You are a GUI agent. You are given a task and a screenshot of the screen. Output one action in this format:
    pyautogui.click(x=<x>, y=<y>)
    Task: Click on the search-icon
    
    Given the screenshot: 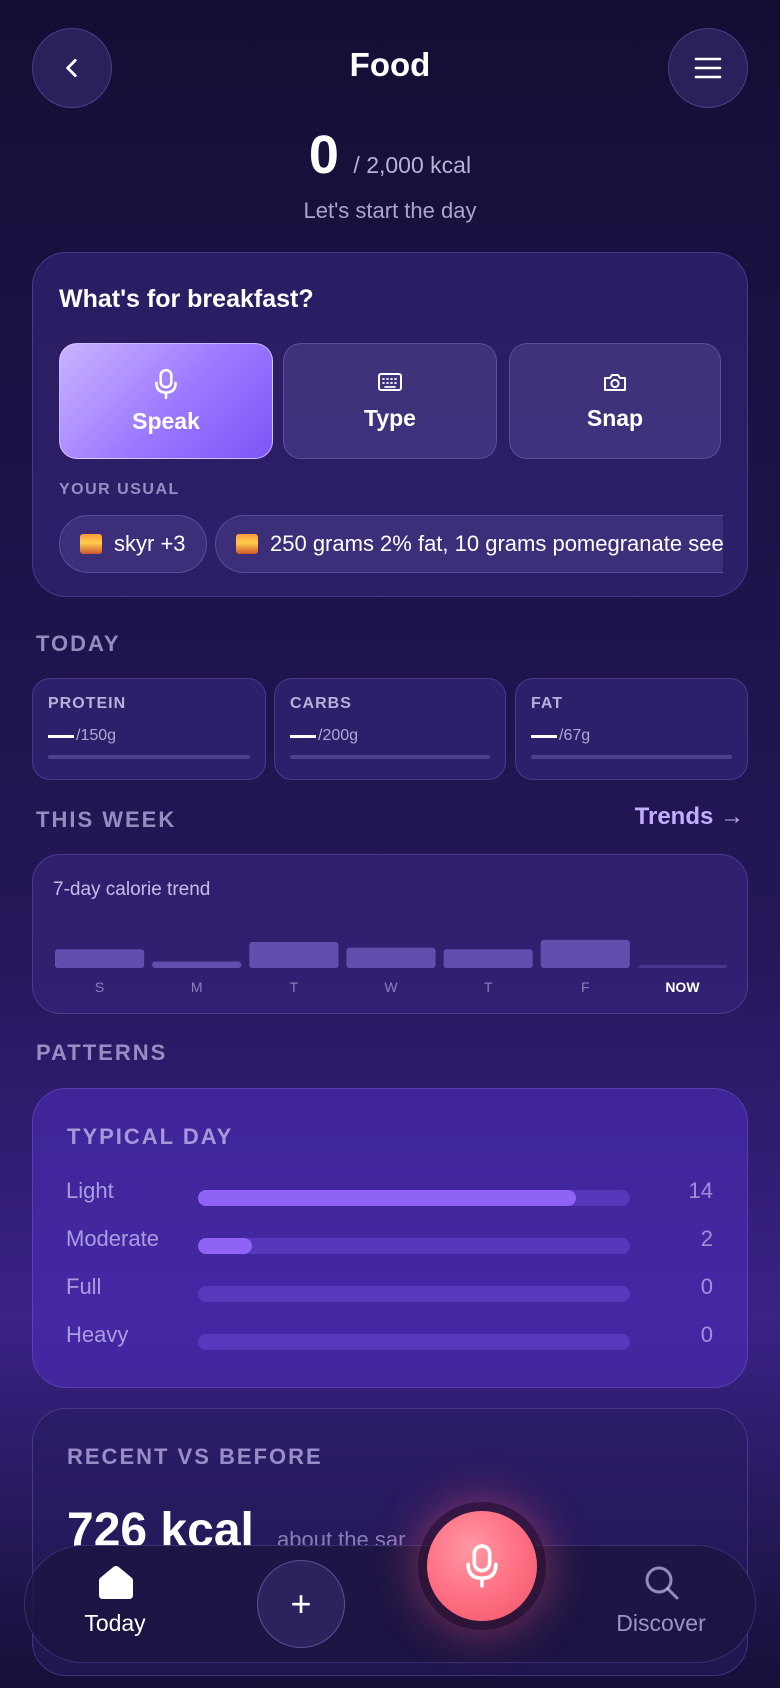 What is the action you would take?
    pyautogui.click(x=662, y=1583)
    